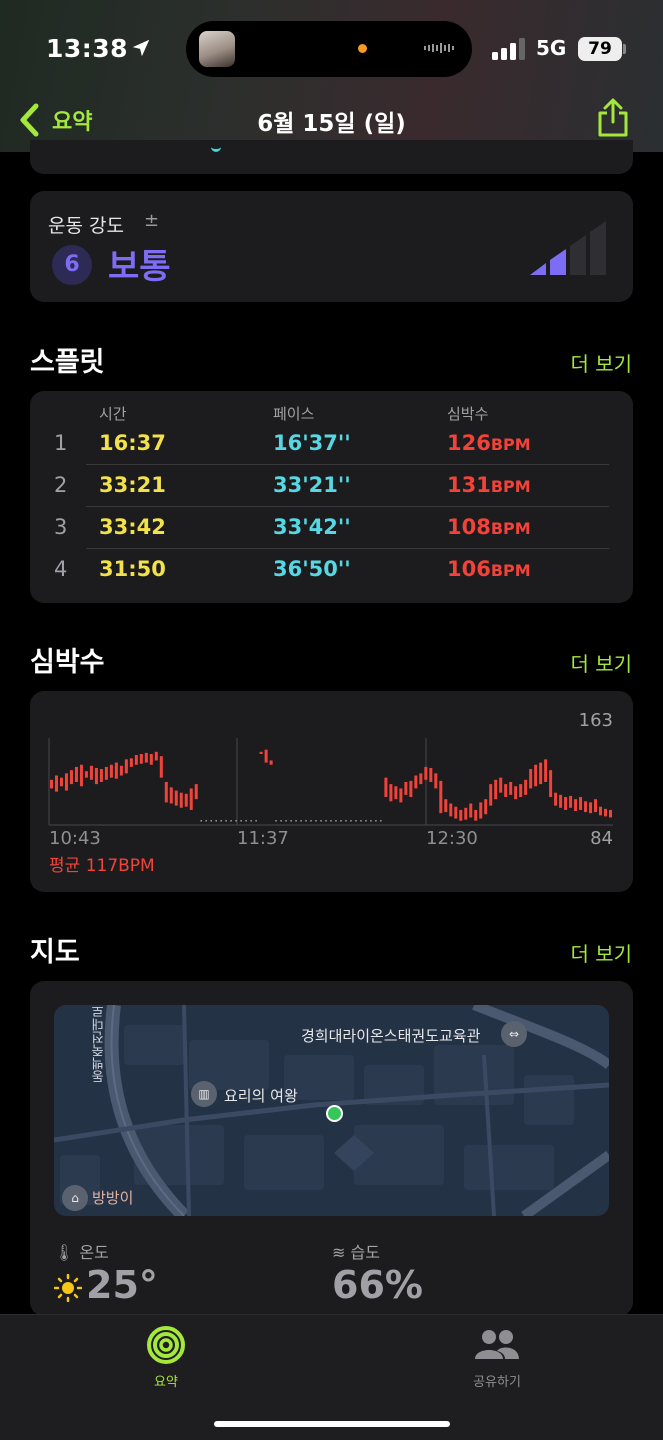 Image resolution: width=663 pixels, height=1440 pixels. What do you see at coordinates (55, 952) in the screenshot?
I see `map-title: 지도` at bounding box center [55, 952].